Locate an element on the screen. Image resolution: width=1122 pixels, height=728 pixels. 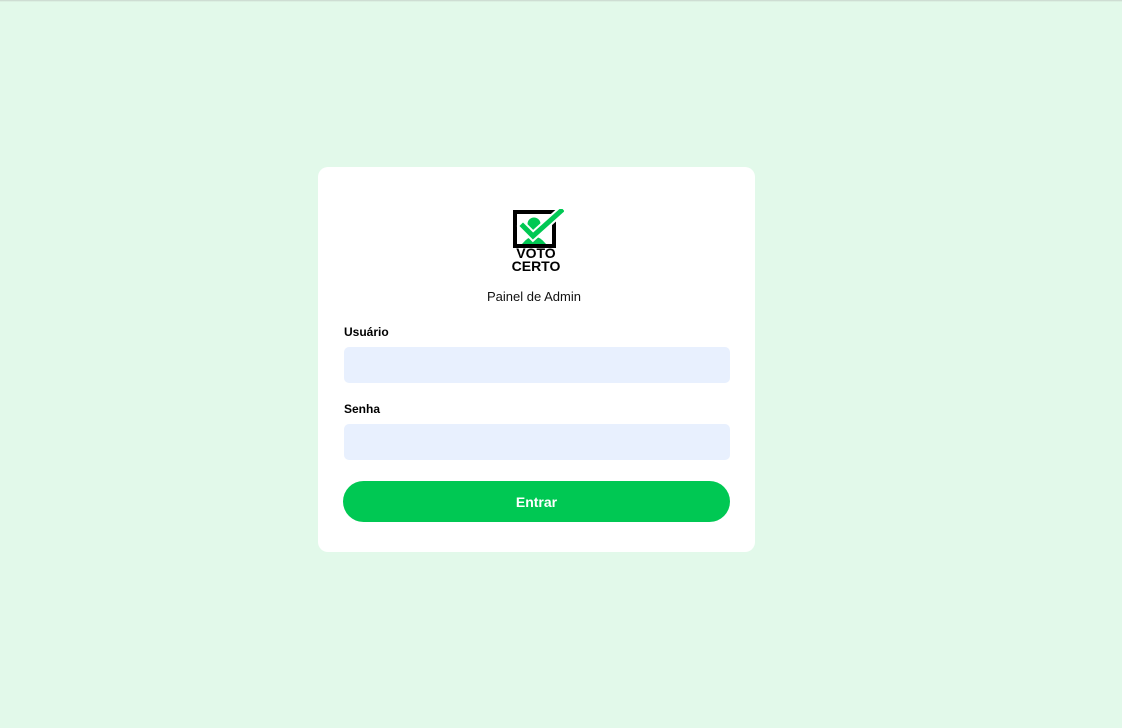
password-label: Senha is located at coordinates (362, 409).